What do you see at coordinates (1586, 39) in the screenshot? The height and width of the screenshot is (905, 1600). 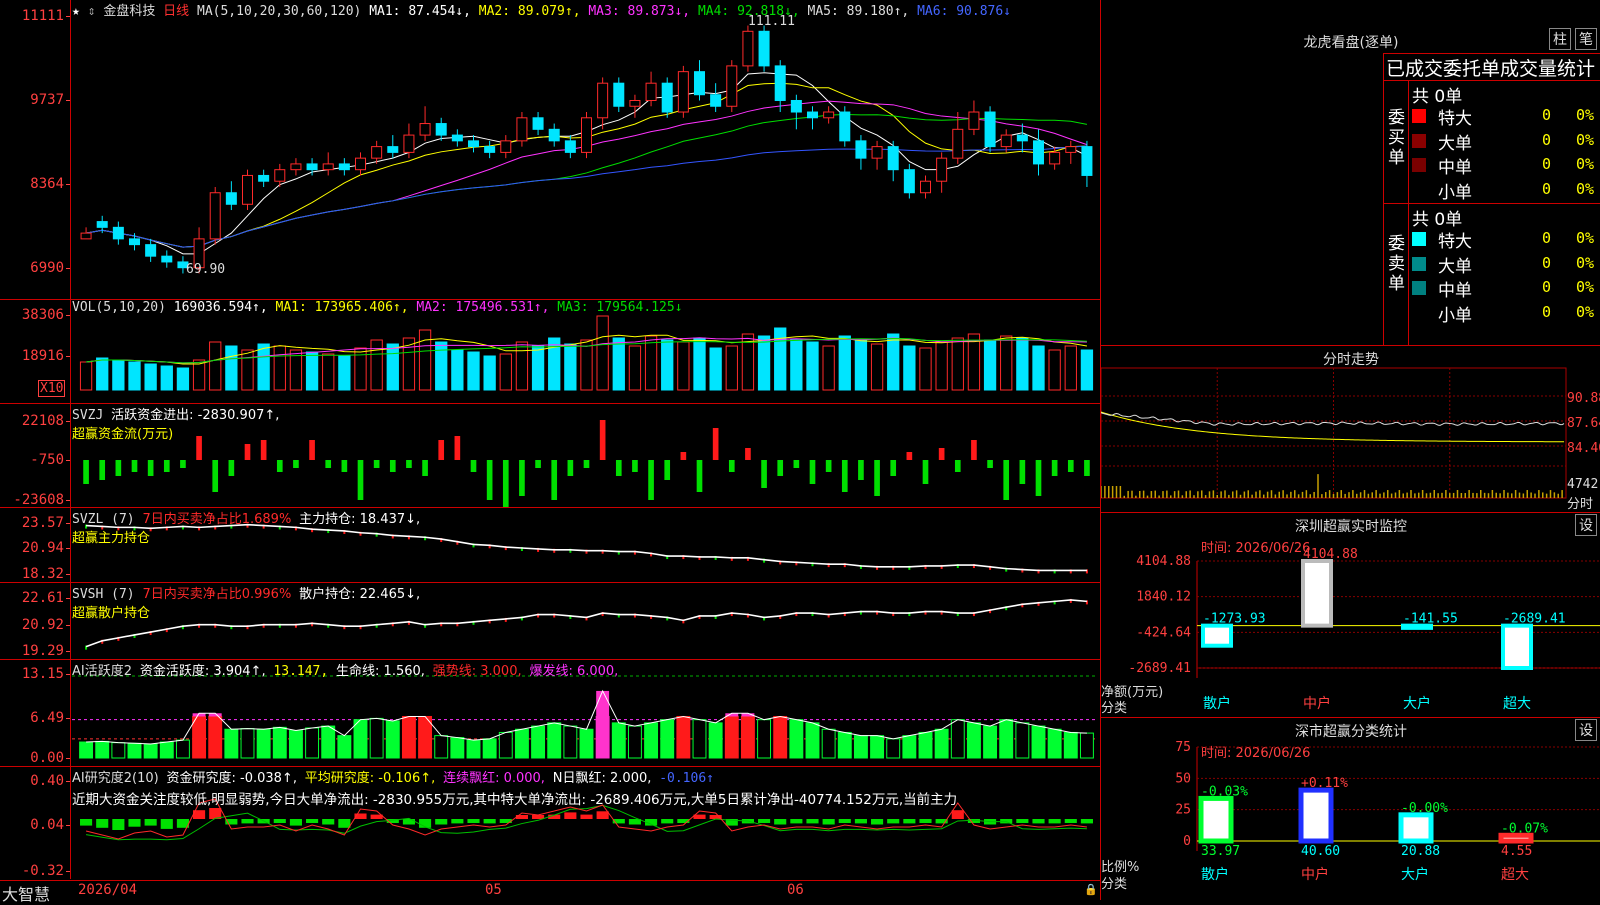 I see `tick-mode-button: 笔` at bounding box center [1586, 39].